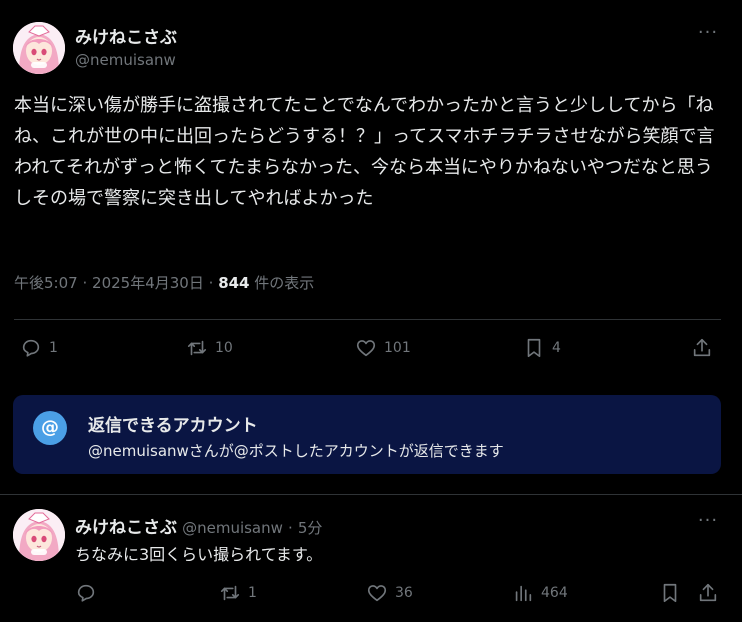 Image resolution: width=742 pixels, height=622 pixels. What do you see at coordinates (50, 428) in the screenshot?
I see `at-sign-icon: @` at bounding box center [50, 428].